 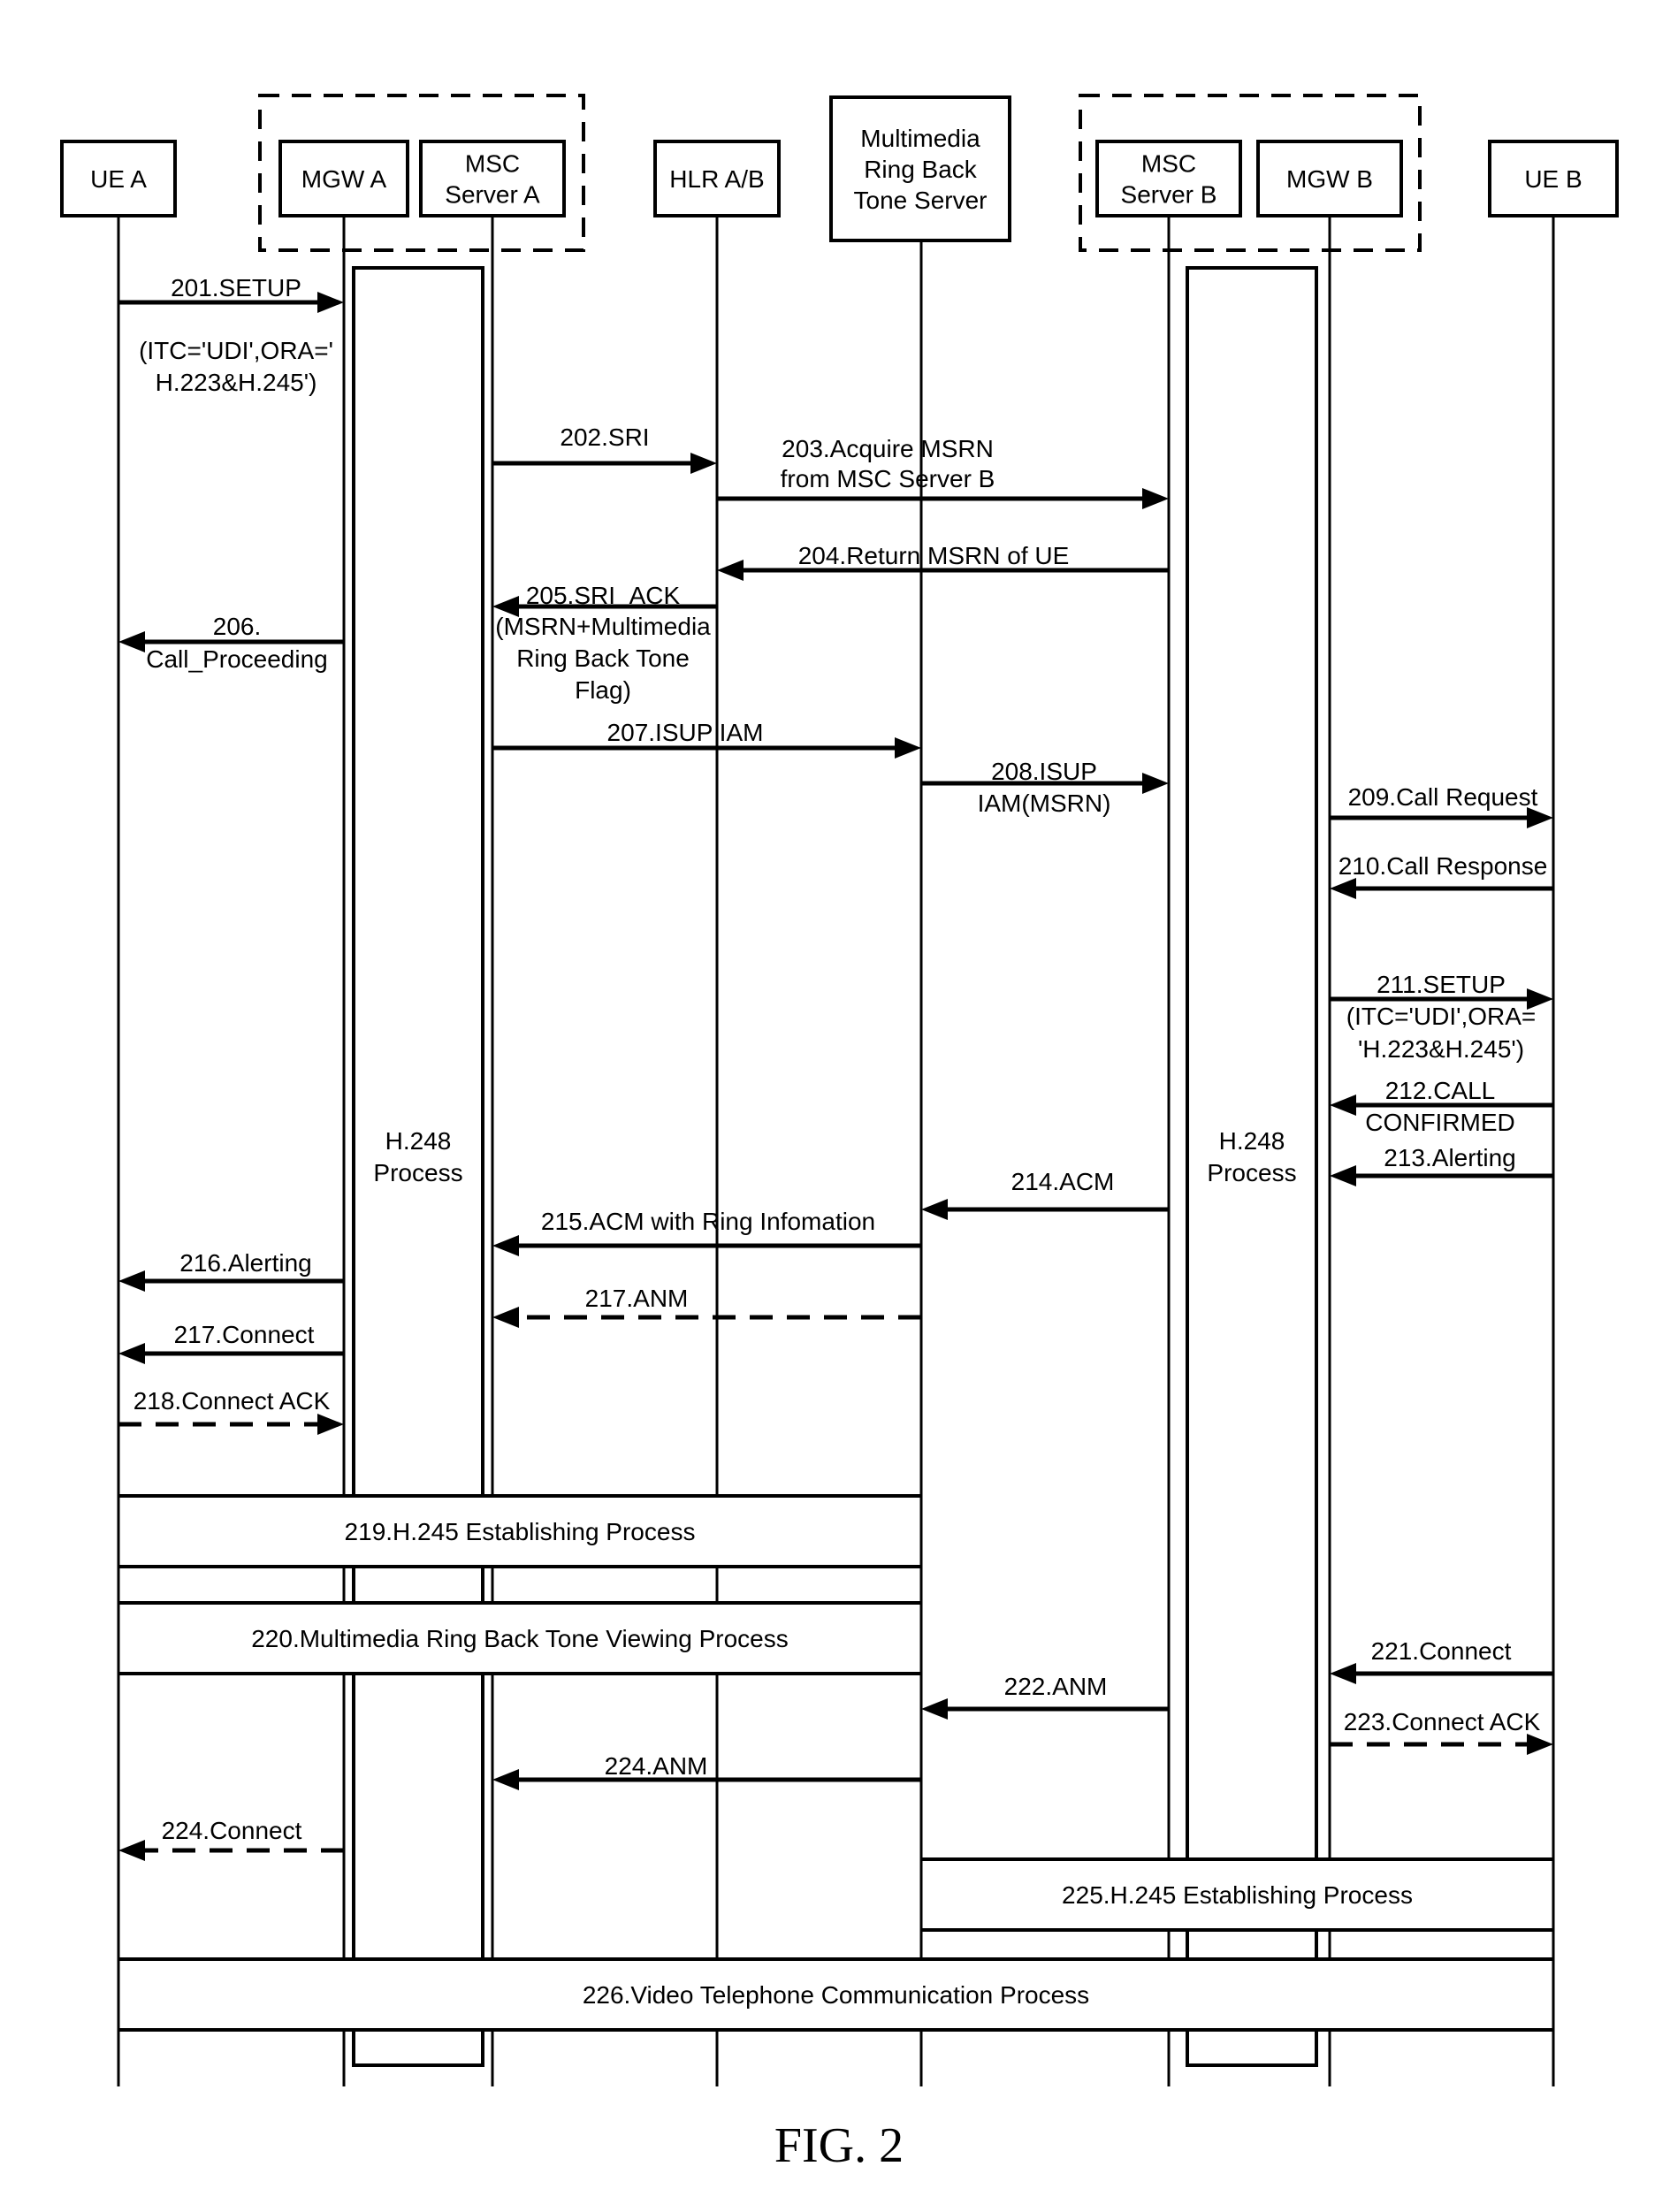 I want to click on entity-ue-b: UE B, so click(x=1553, y=178).